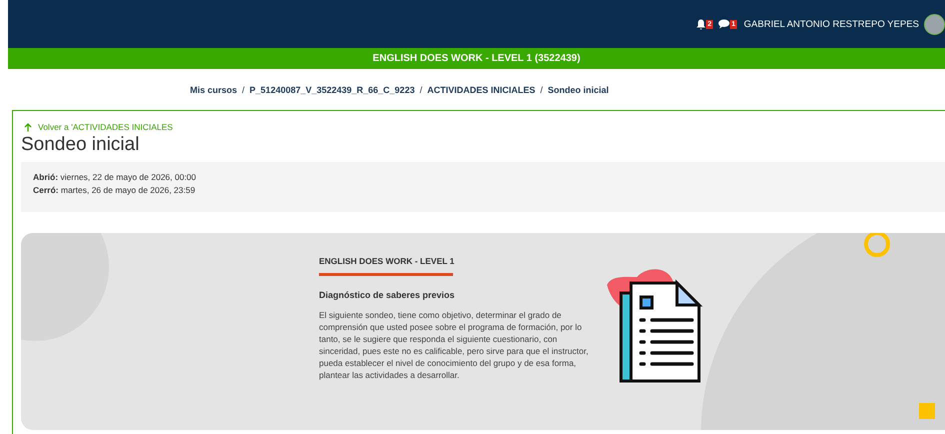 This screenshot has height=434, width=945. Describe the element at coordinates (387, 261) in the screenshot. I see `banner-heading: ENGLISH DOES WORK - LEVEL 1` at that location.